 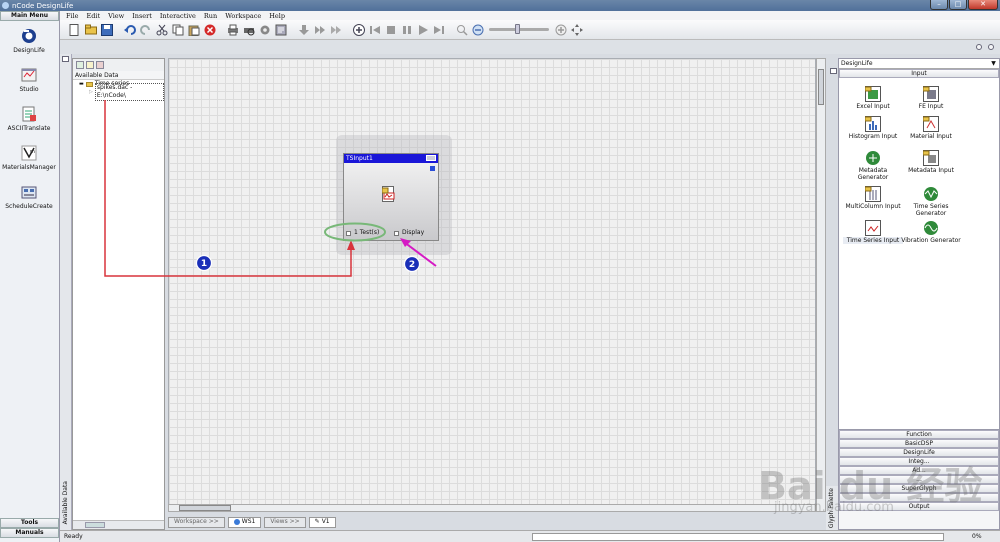 What do you see at coordinates (209, 29) in the screenshot?
I see `delete-icon` at bounding box center [209, 29].